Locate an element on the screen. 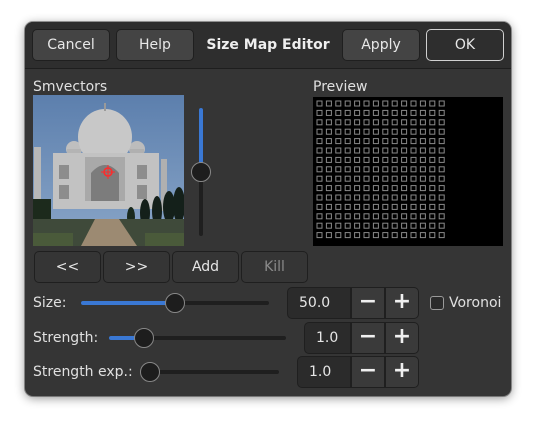 This screenshot has width=536, height=424. strength-exp-slider-knob is located at coordinates (149, 372).